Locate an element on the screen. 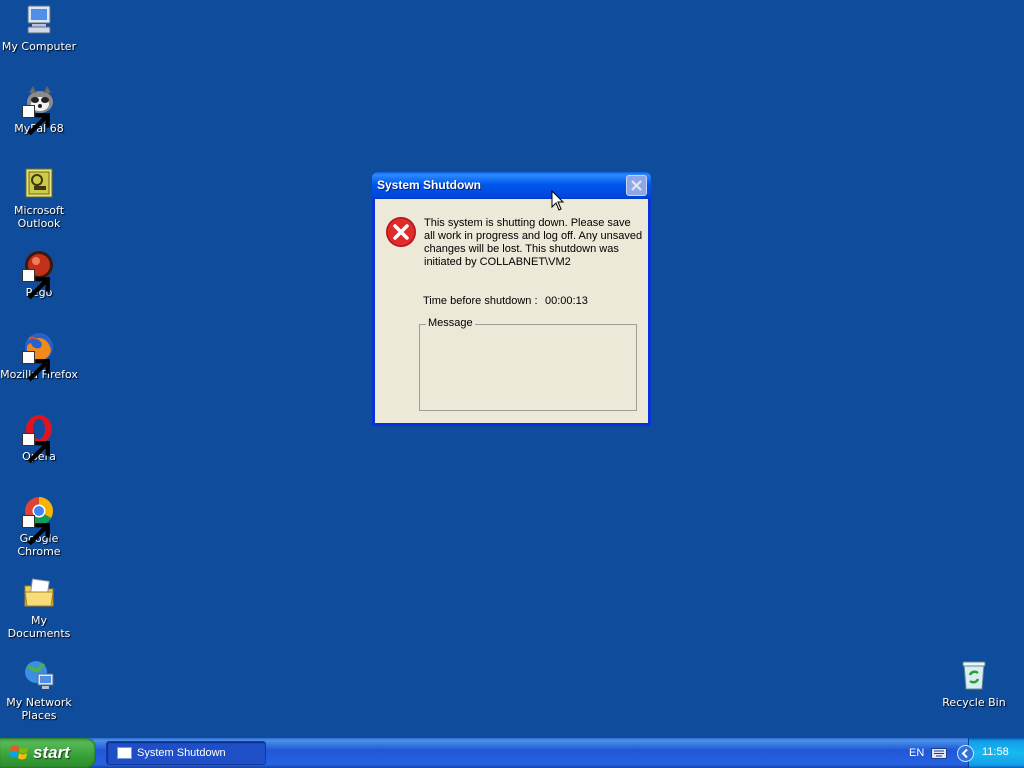  taskbar-button-label: System Shutdown is located at coordinates (181, 753).